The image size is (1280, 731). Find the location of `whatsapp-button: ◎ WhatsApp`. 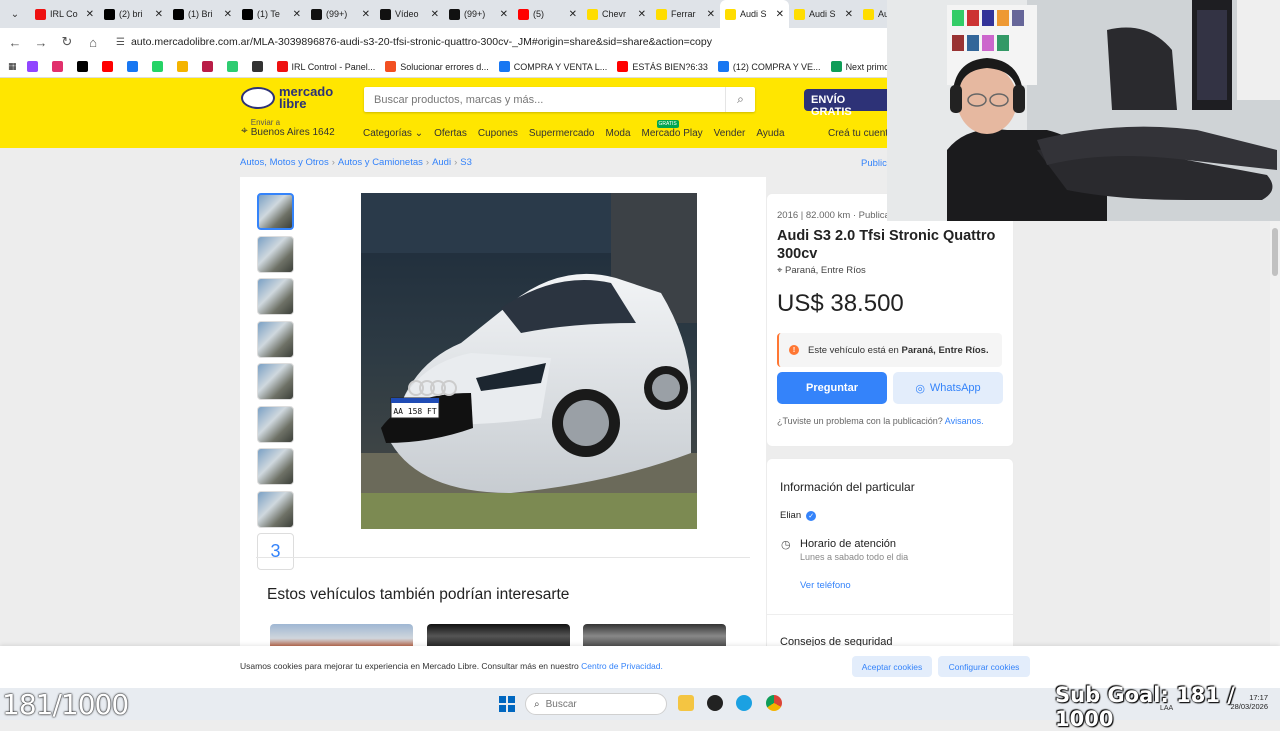

whatsapp-button: ◎ WhatsApp is located at coordinates (948, 388).